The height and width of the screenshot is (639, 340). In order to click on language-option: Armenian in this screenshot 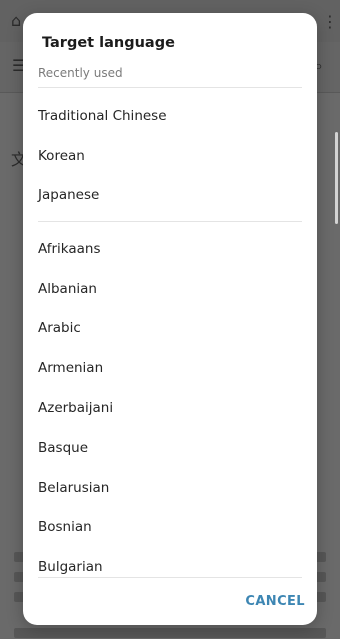, I will do `click(170, 368)`.